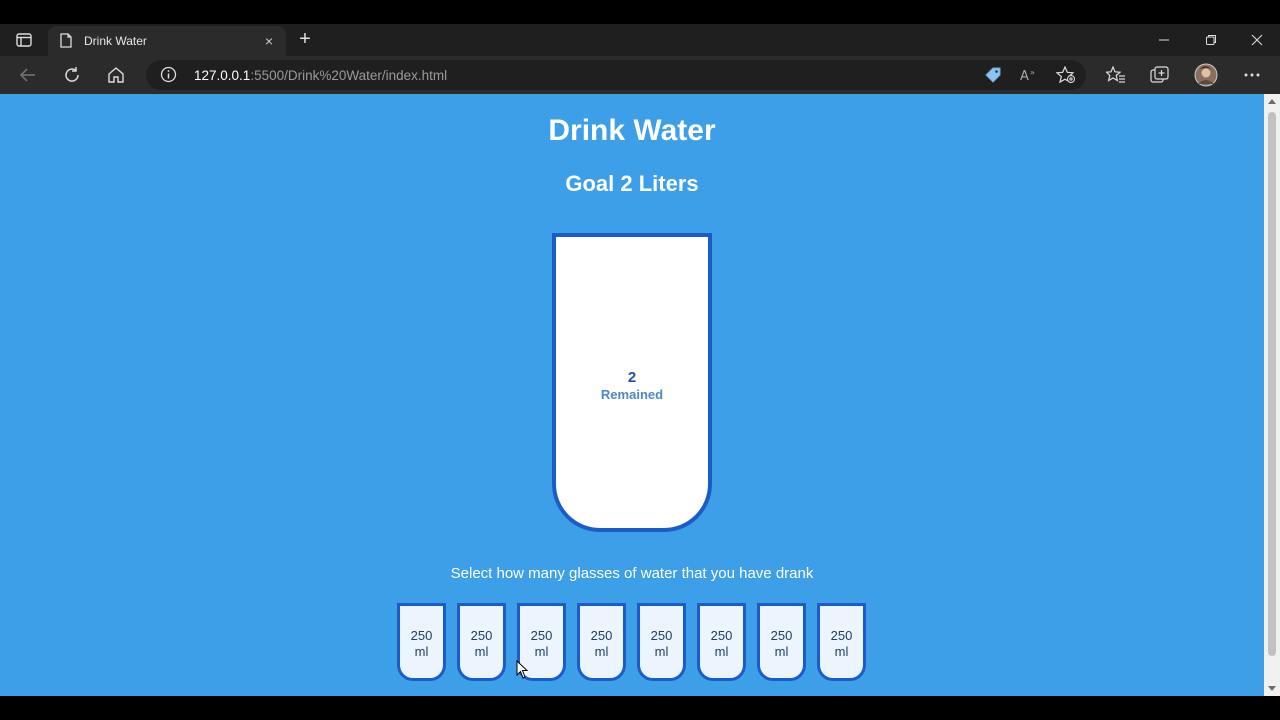  I want to click on favorites-icon, so click(1116, 75).